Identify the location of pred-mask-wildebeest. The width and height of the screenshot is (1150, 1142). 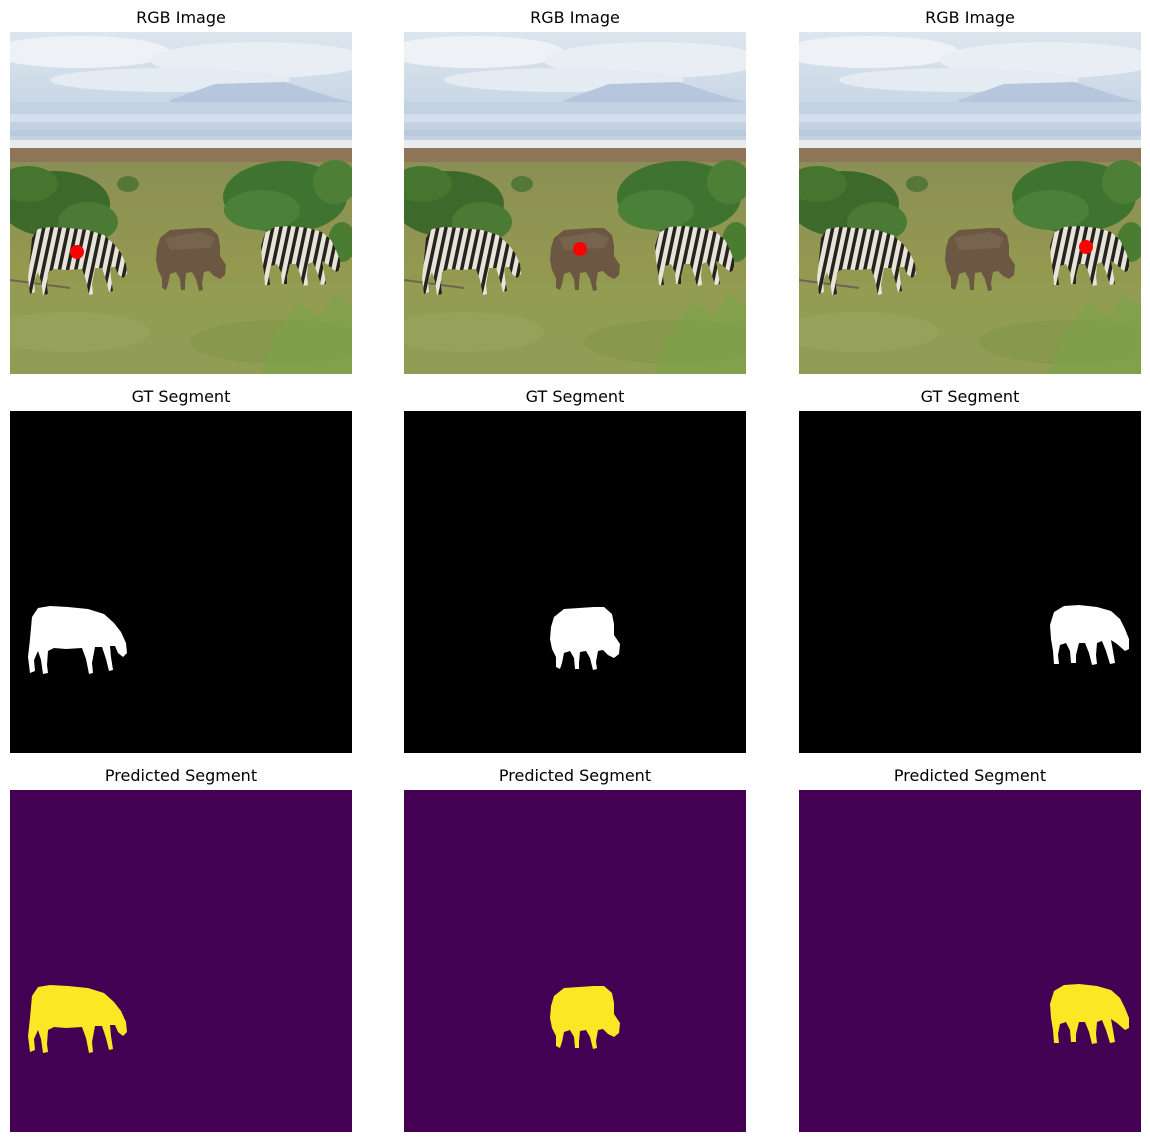
(575, 961).